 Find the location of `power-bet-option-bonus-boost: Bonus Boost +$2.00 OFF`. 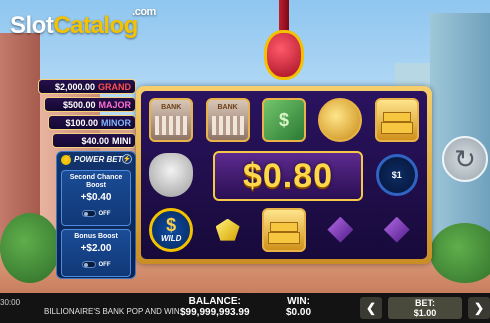

power-bet-option-bonus-boost: Bonus Boost +$2.00 OFF is located at coordinates (96, 253).